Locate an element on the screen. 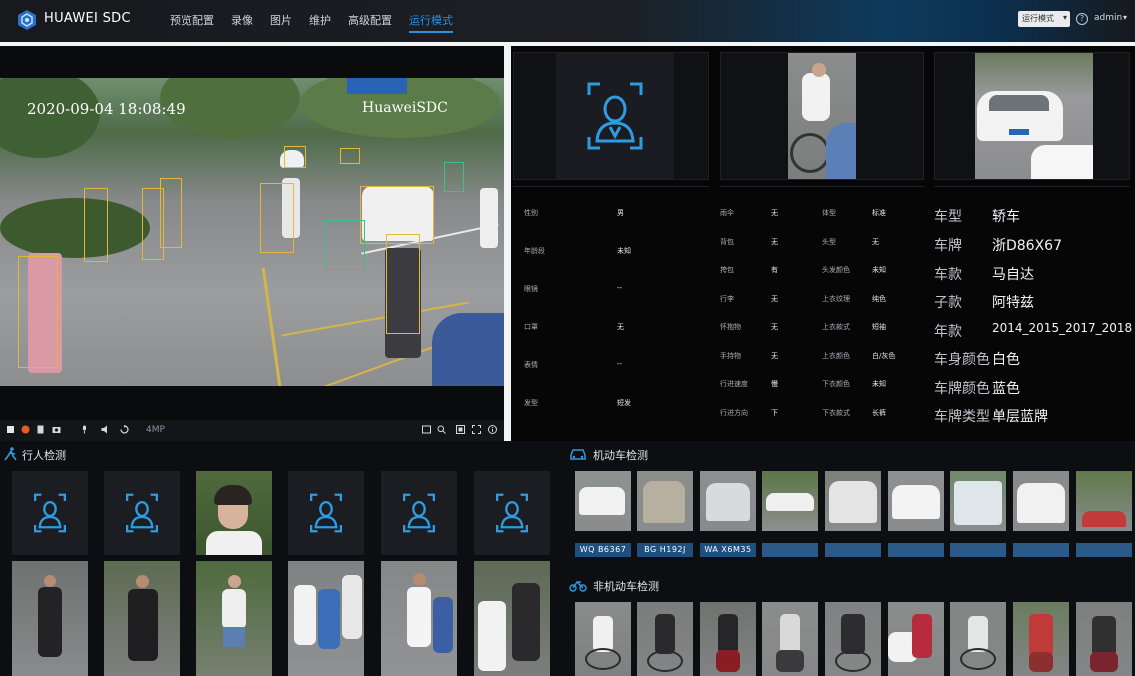 Image resolution: width=1135 pixels, height=676 pixels. run-mode-select: 运行模式 ▾ is located at coordinates (1044, 19).